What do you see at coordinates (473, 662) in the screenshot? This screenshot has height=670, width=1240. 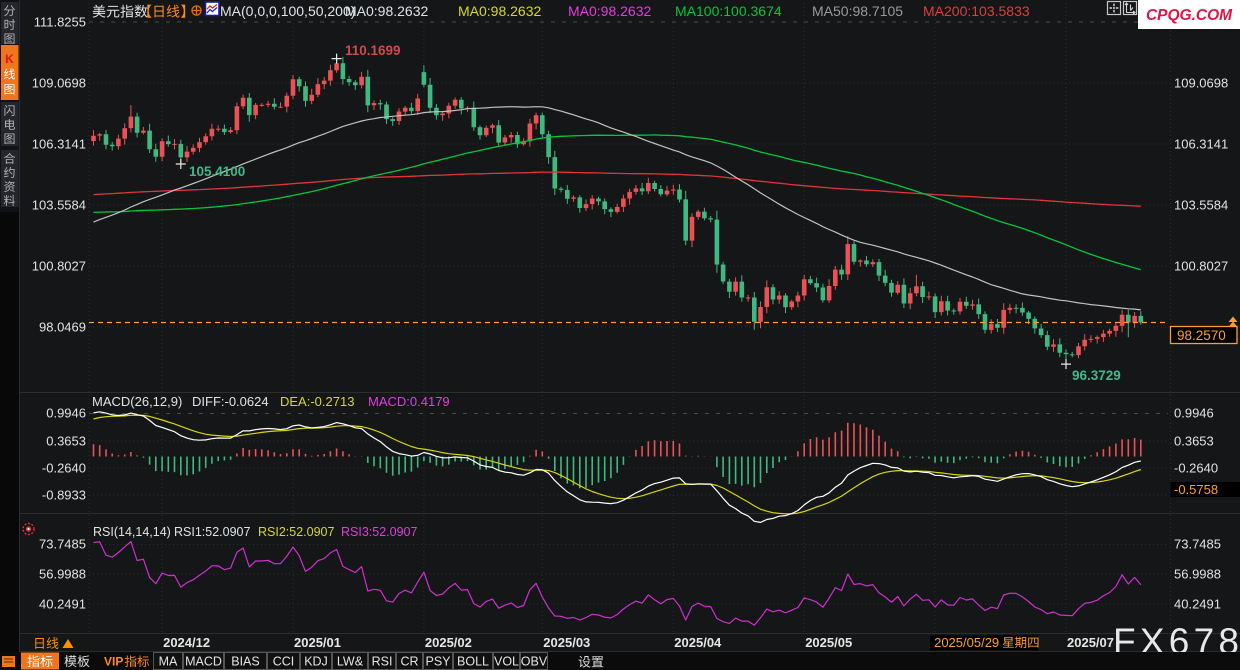 I see `svg-text: BOLL` at bounding box center [473, 662].